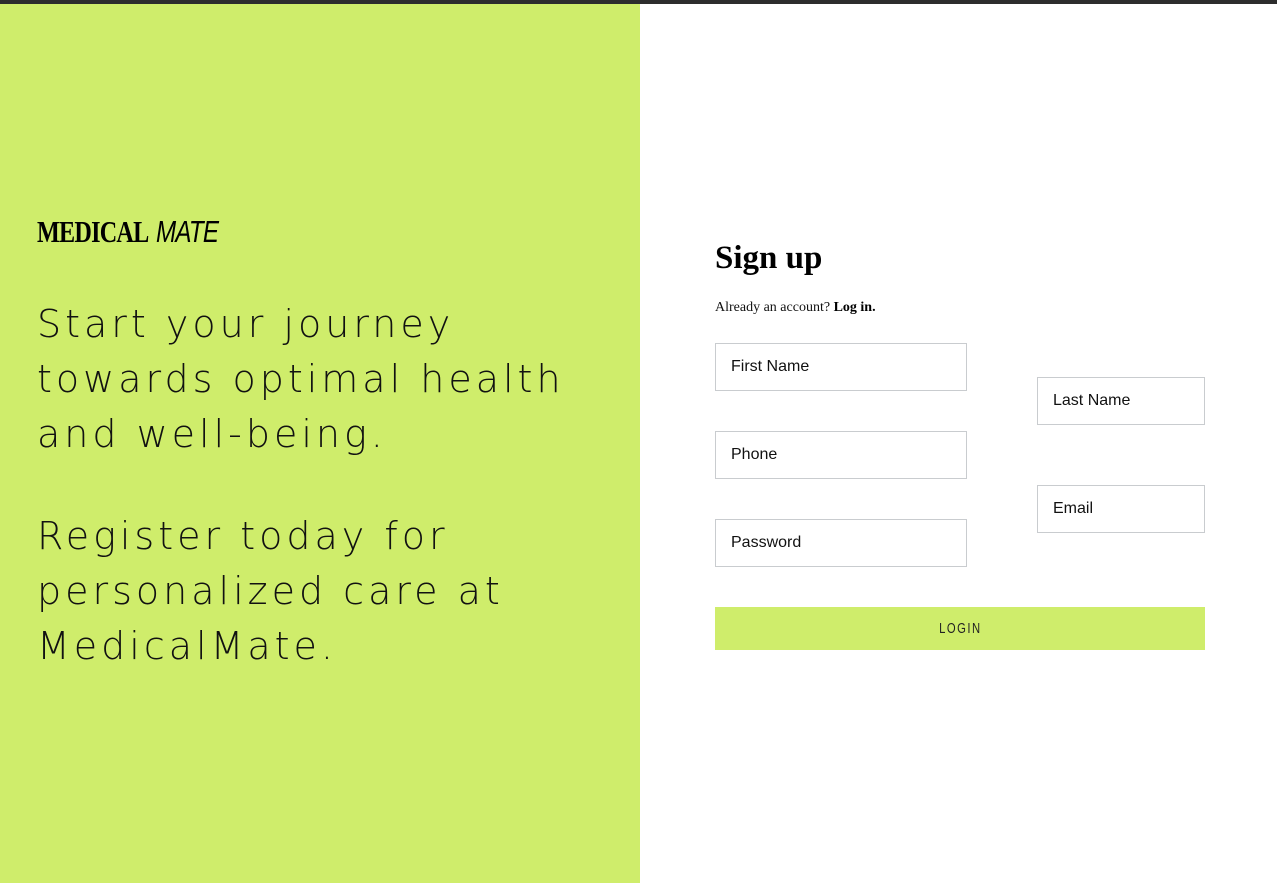 This screenshot has width=1277, height=883. What do you see at coordinates (841, 543) in the screenshot?
I see `password-input` at bounding box center [841, 543].